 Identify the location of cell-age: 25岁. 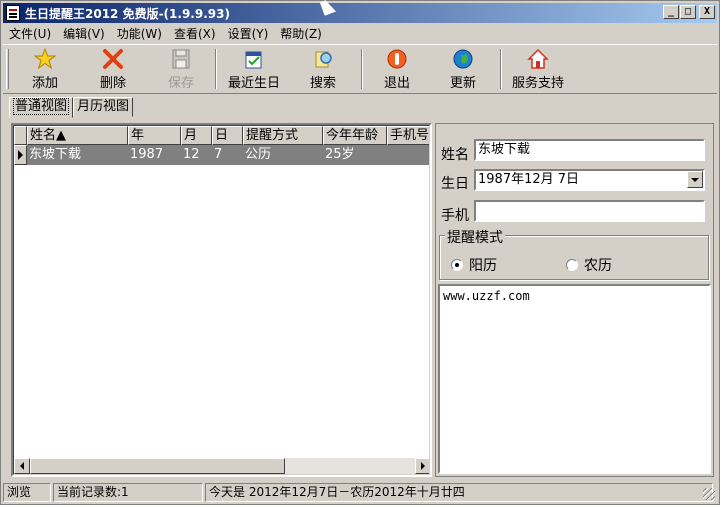
(355, 155).